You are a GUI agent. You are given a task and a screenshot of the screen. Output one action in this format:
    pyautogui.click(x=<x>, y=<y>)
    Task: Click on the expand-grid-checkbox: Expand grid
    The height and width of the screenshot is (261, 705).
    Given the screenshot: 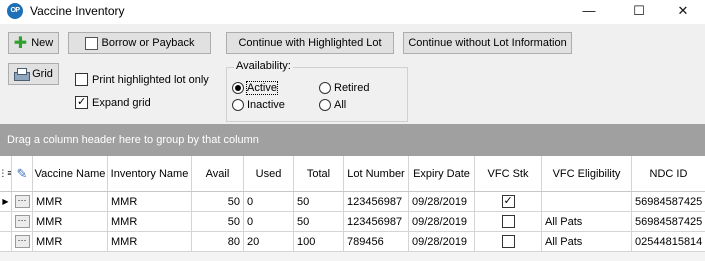 What is the action you would take?
    pyautogui.click(x=113, y=102)
    